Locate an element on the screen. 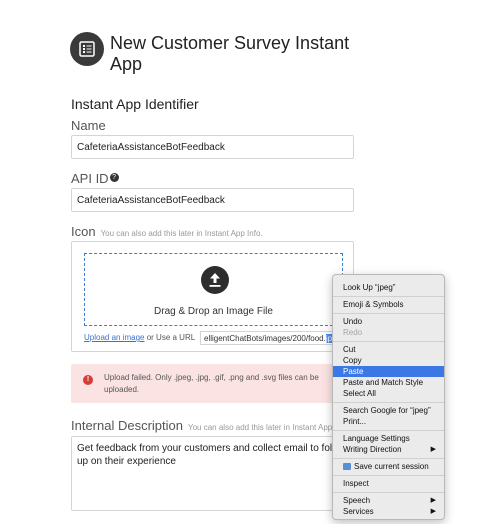 This screenshot has height=524, width=504. api-id-input: CafeteriaAssistanceBotFeedback is located at coordinates (212, 200).